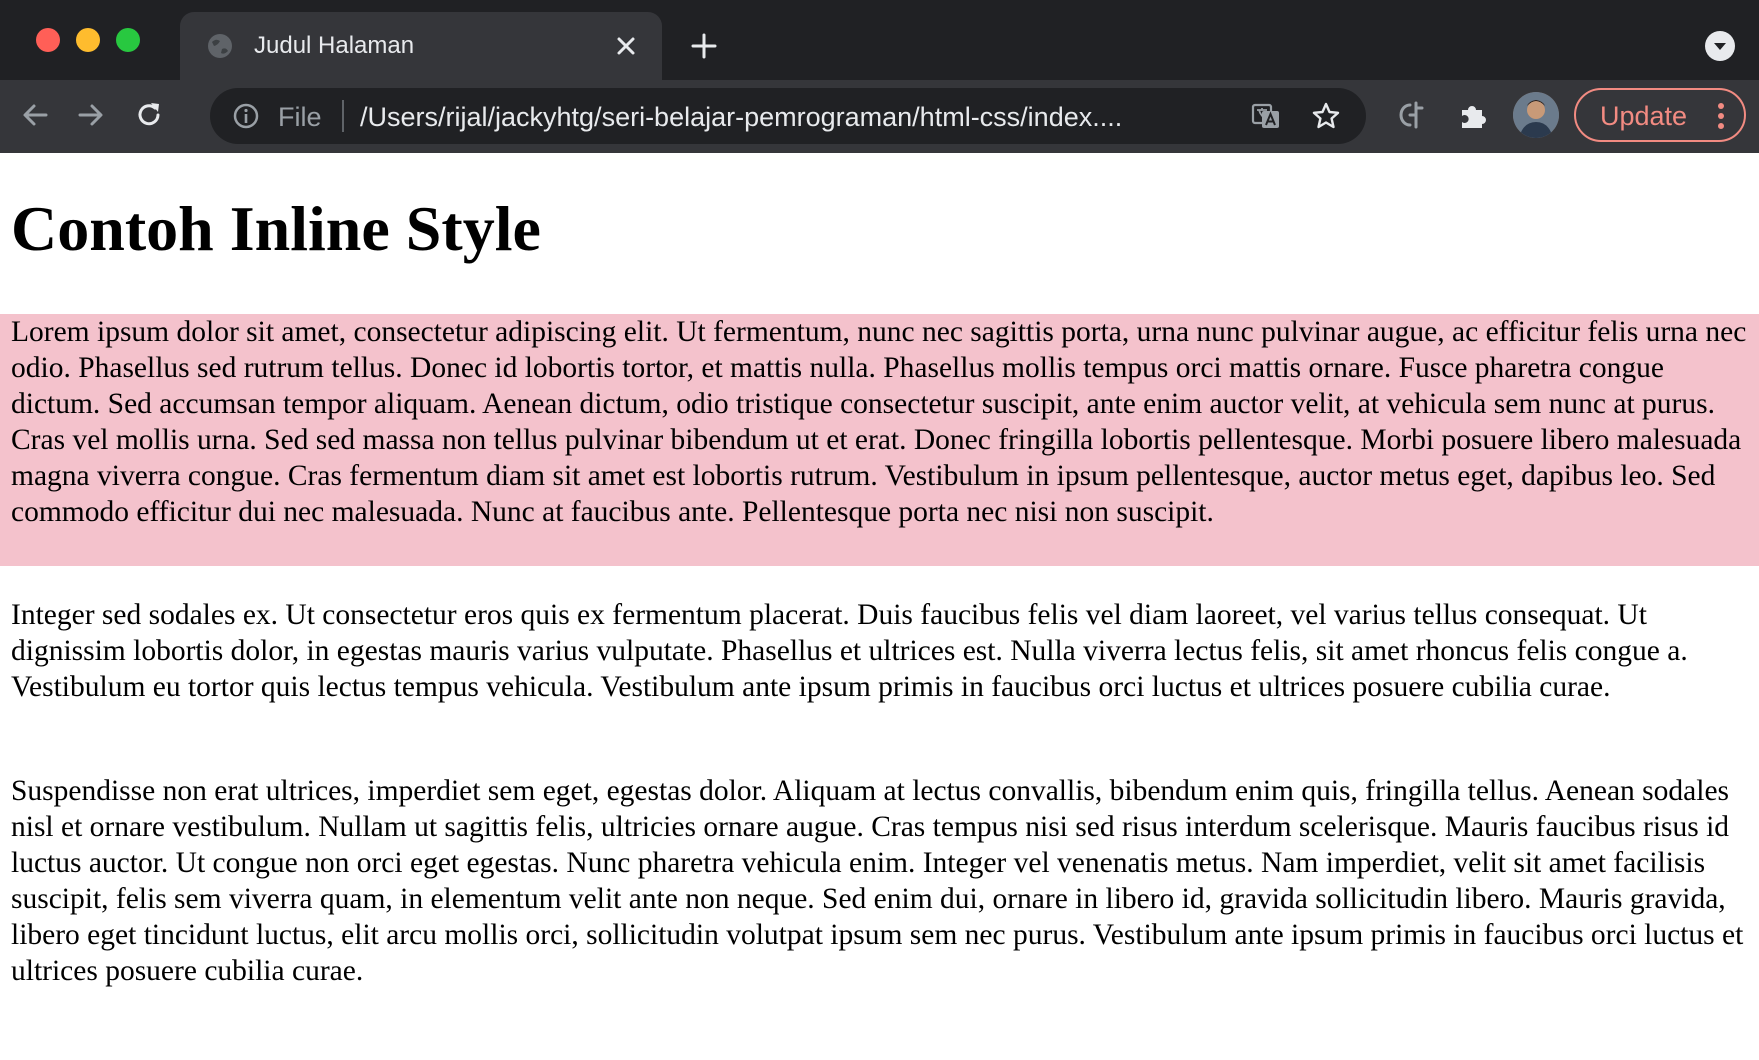  I want to click on active-tab: Judul Halaman, so click(421, 46).